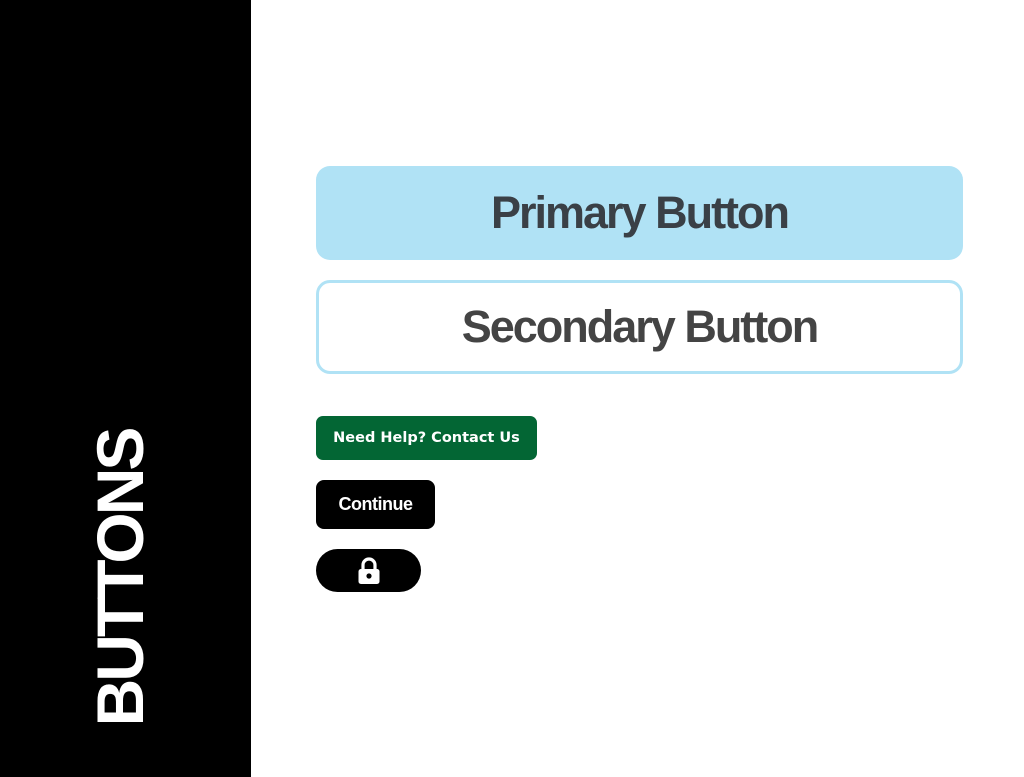 Image resolution: width=1024 pixels, height=777 pixels. I want to click on lock-button, so click(368, 570).